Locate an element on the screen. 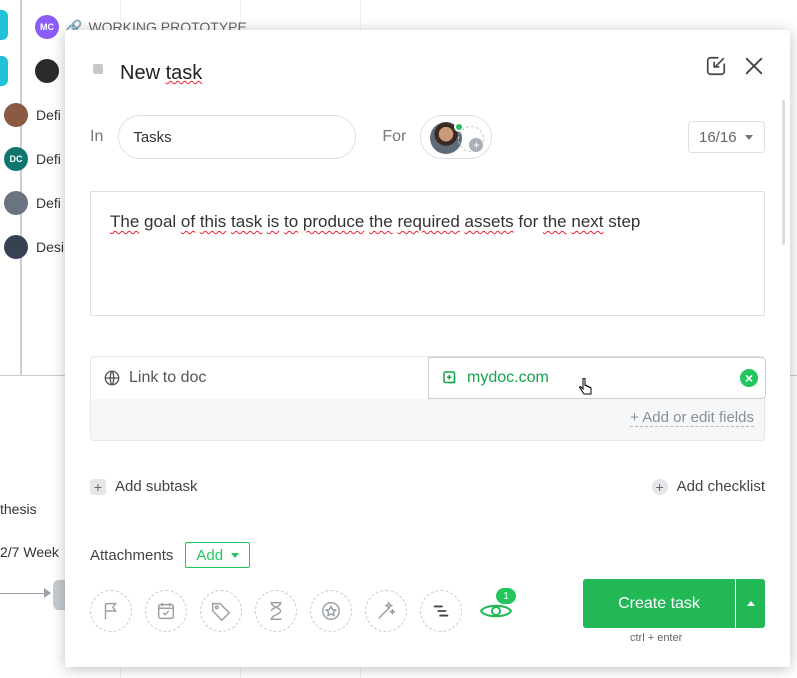  counter-value: 16/16 is located at coordinates (718, 137).